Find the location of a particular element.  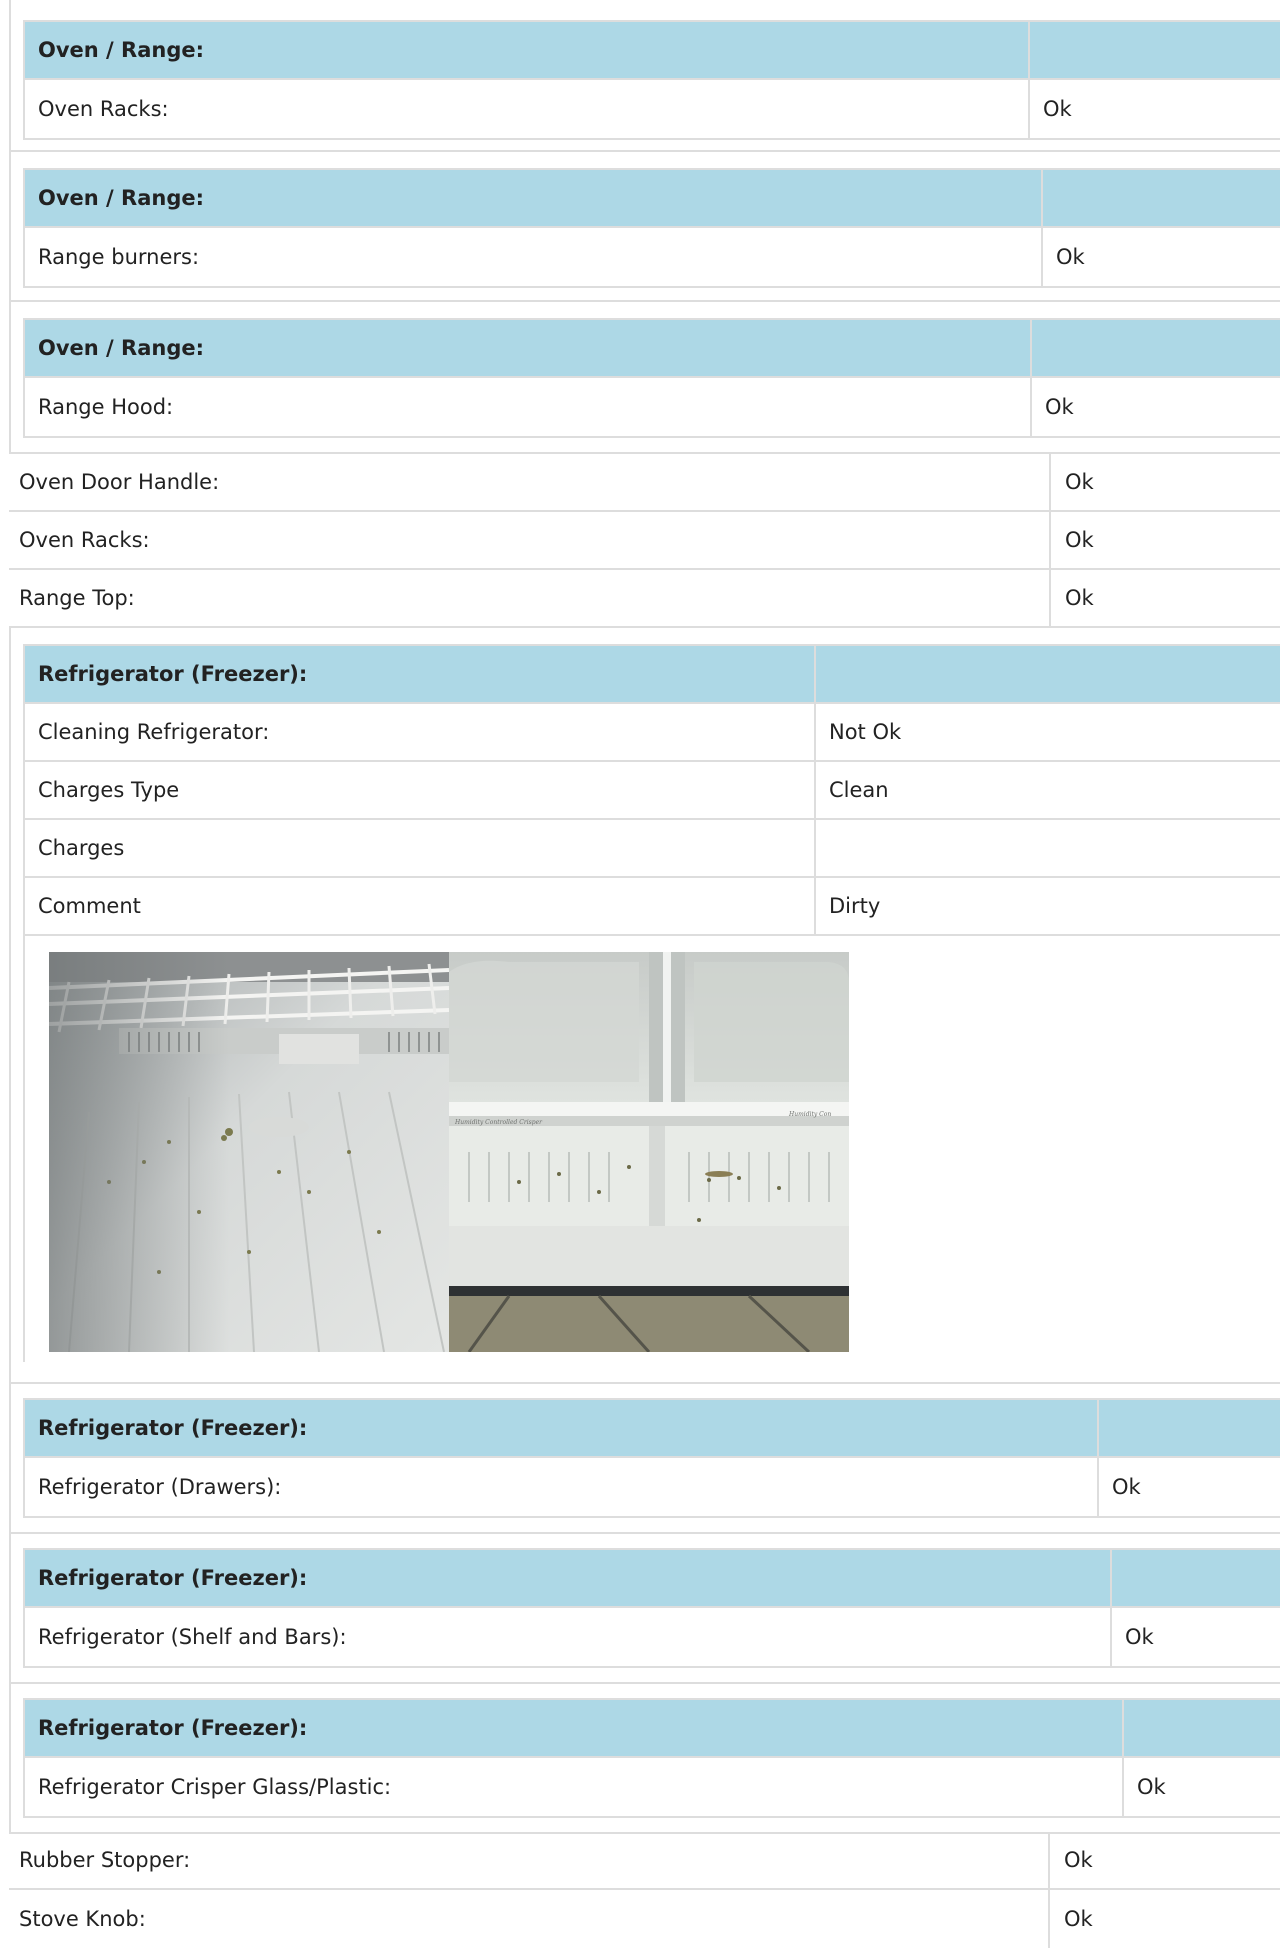

item-label: Range Top: is located at coordinates (77, 598).